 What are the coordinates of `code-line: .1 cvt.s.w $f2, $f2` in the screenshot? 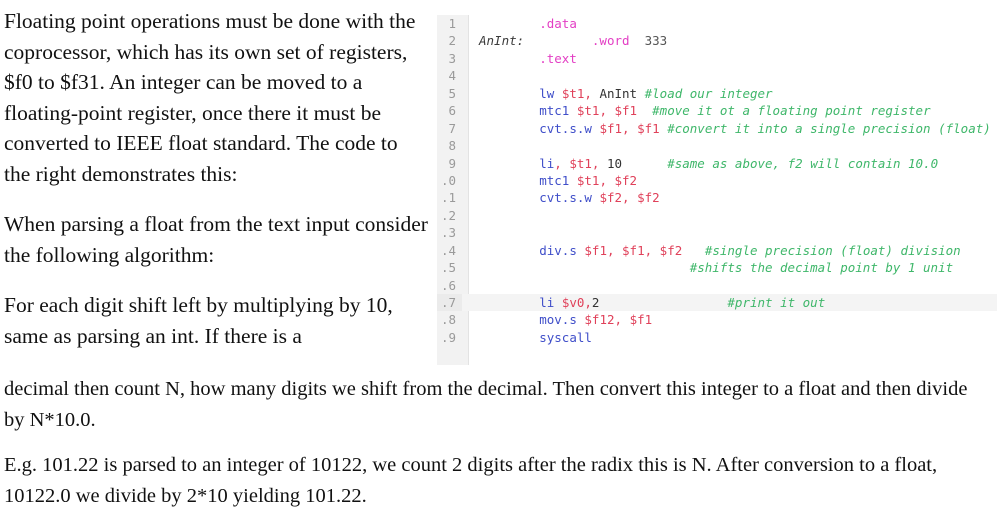 It's located at (717, 198).